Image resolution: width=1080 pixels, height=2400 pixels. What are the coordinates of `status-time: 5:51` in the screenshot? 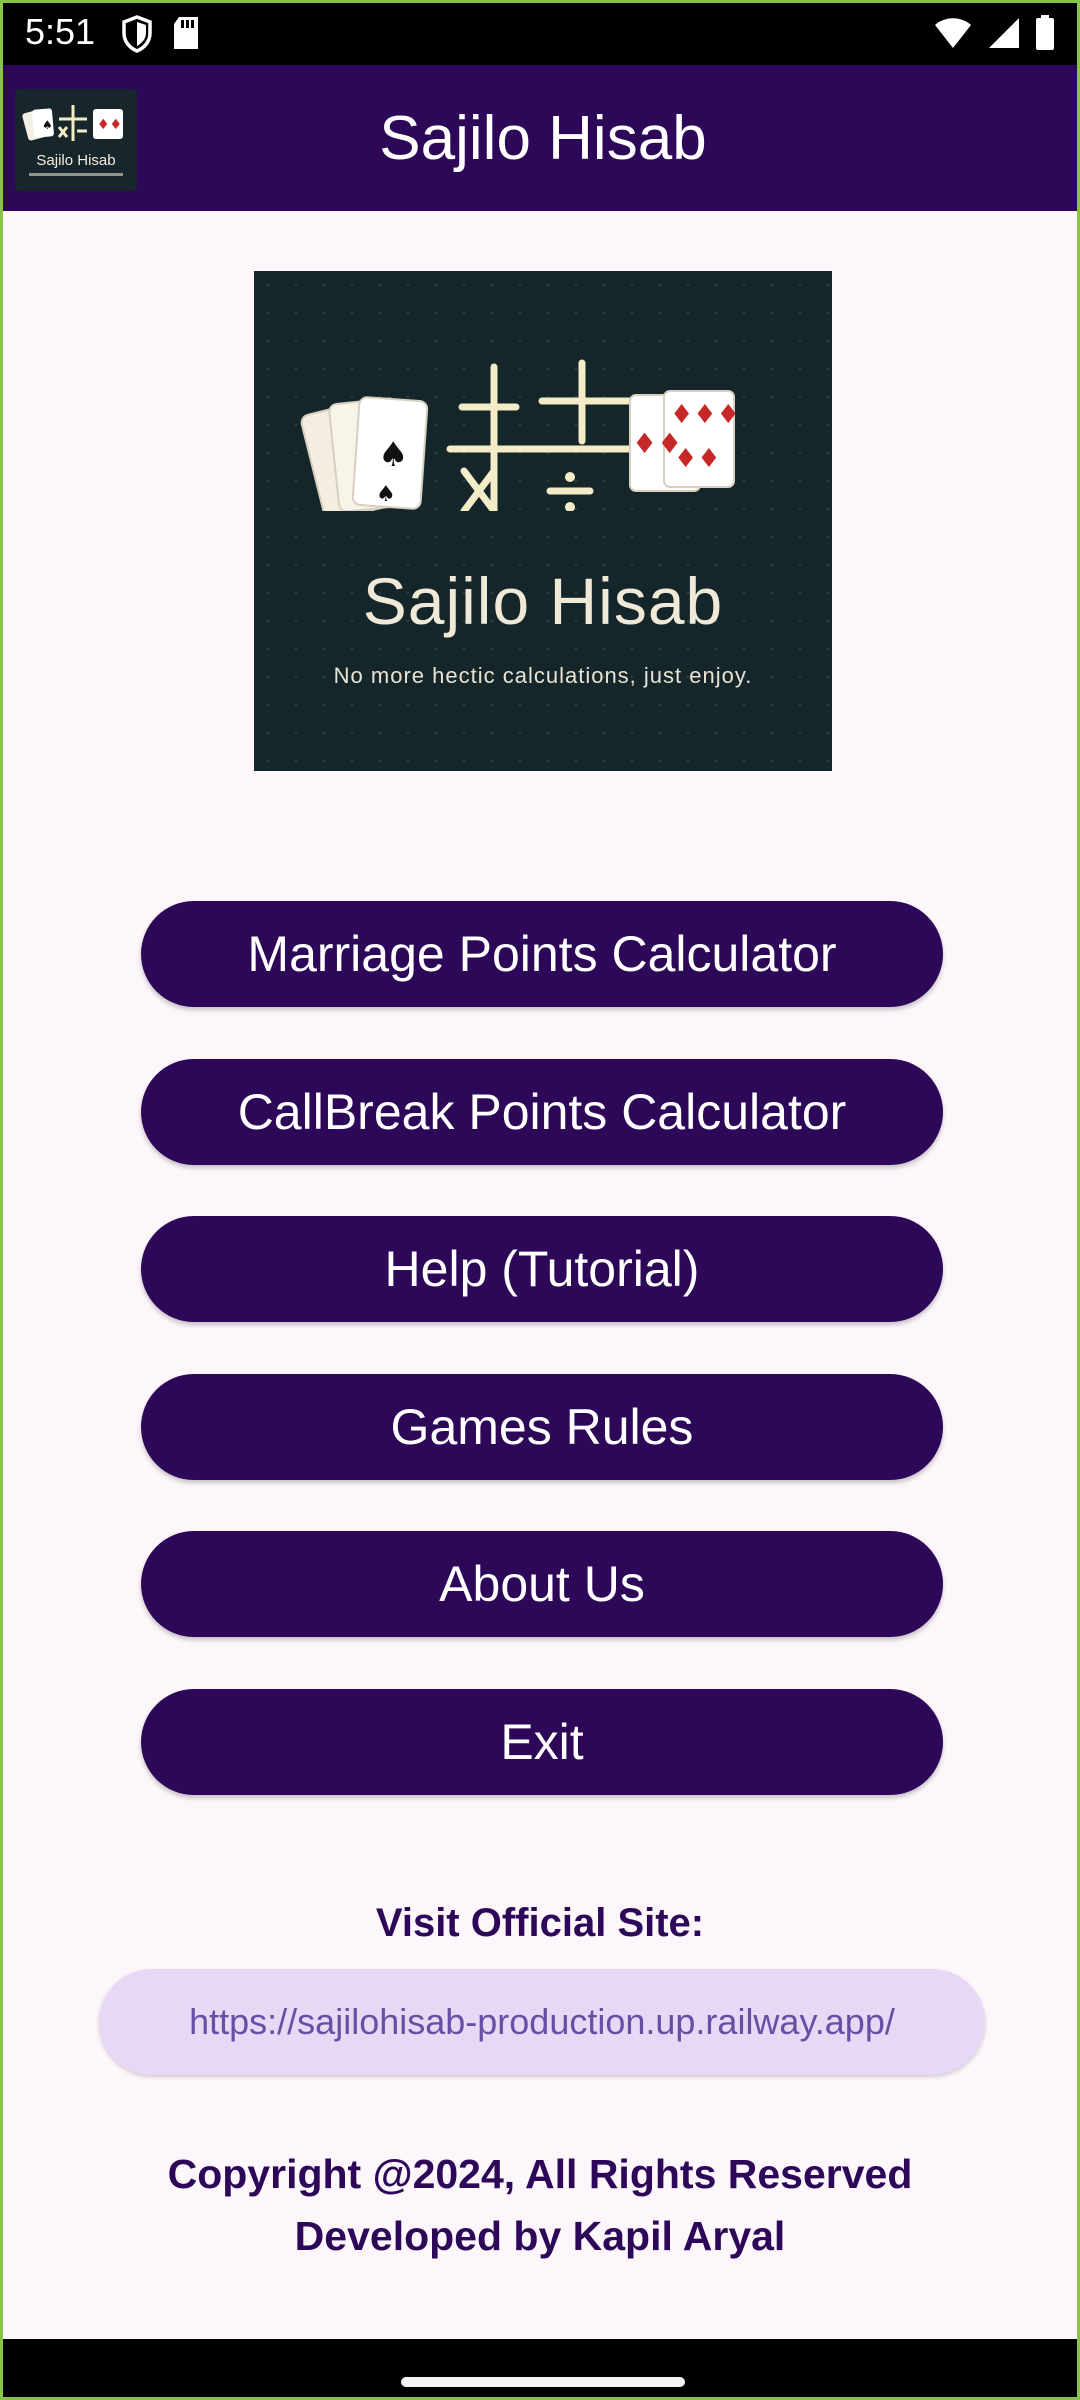 It's located at (60, 31).